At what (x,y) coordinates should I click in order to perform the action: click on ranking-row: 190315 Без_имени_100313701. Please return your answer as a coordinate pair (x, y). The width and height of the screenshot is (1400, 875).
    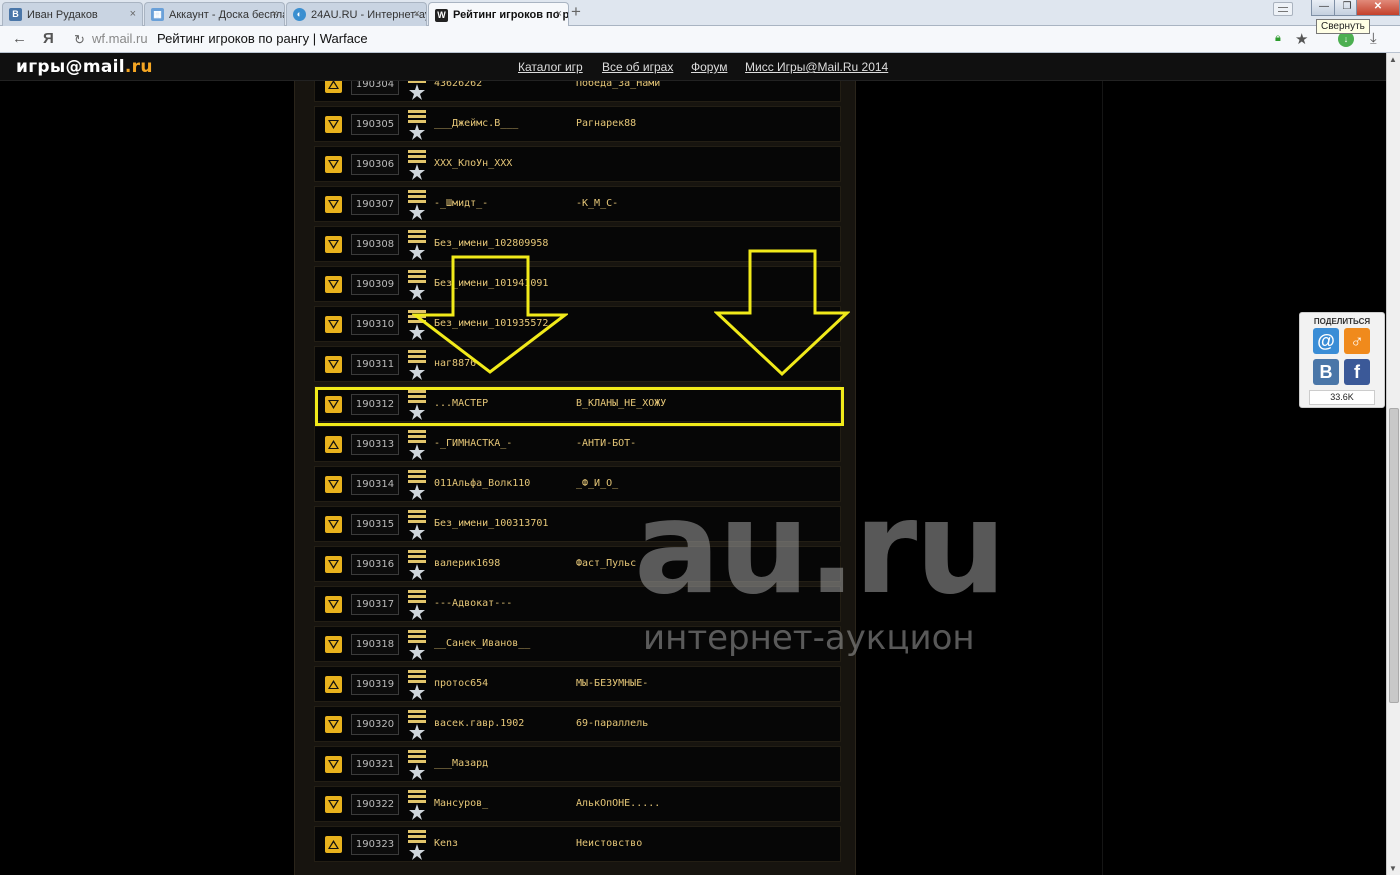
    Looking at the image, I should click on (577, 524).